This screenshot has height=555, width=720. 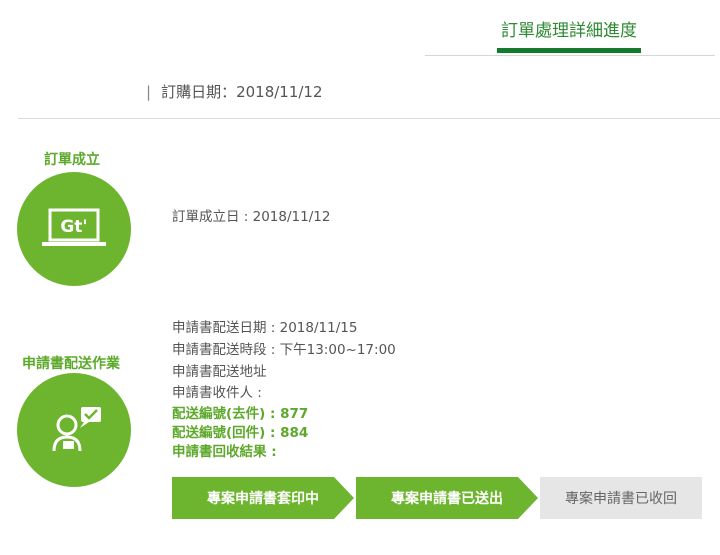 I want to click on delivery-date: 申請書配送日期 : 2018/11/15, so click(x=265, y=328).